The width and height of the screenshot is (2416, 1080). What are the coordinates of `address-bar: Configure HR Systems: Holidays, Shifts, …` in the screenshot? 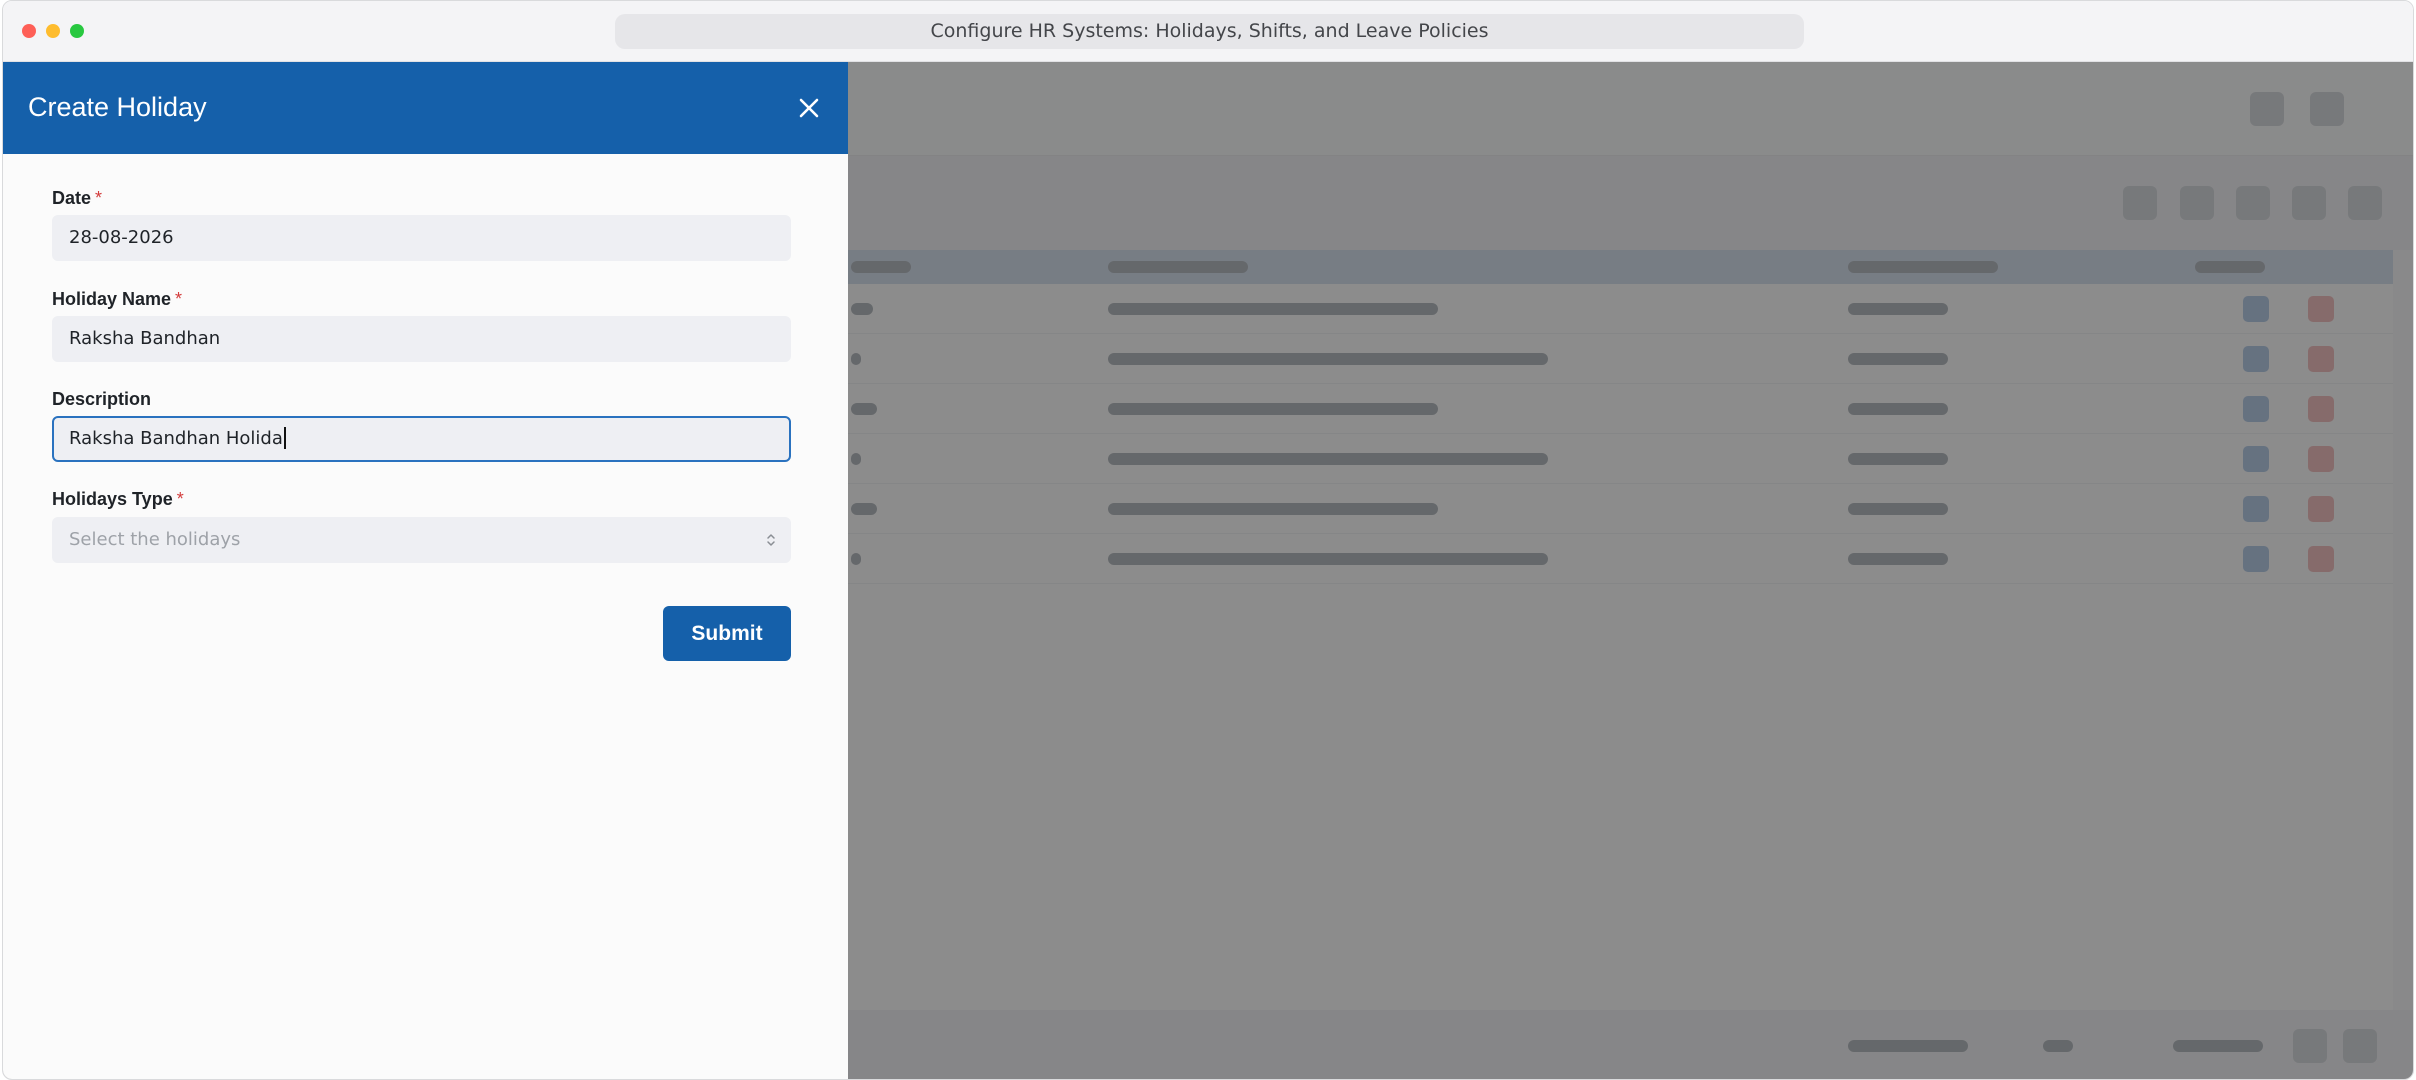 It's located at (1209, 31).